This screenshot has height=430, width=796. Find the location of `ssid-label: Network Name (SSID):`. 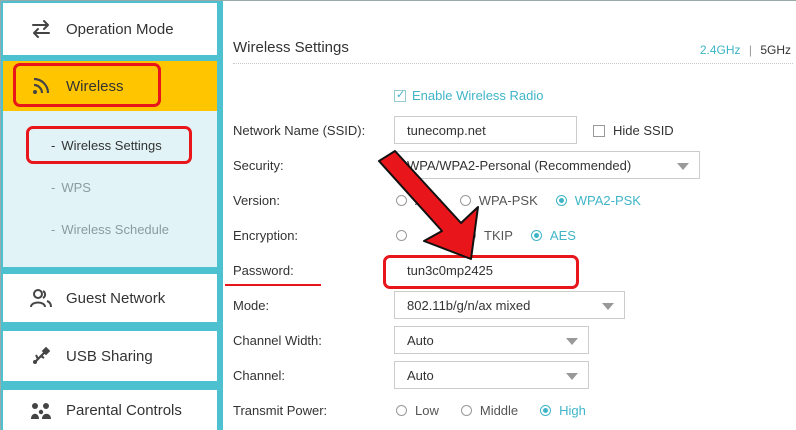

ssid-label: Network Name (SSID): is located at coordinates (299, 130).